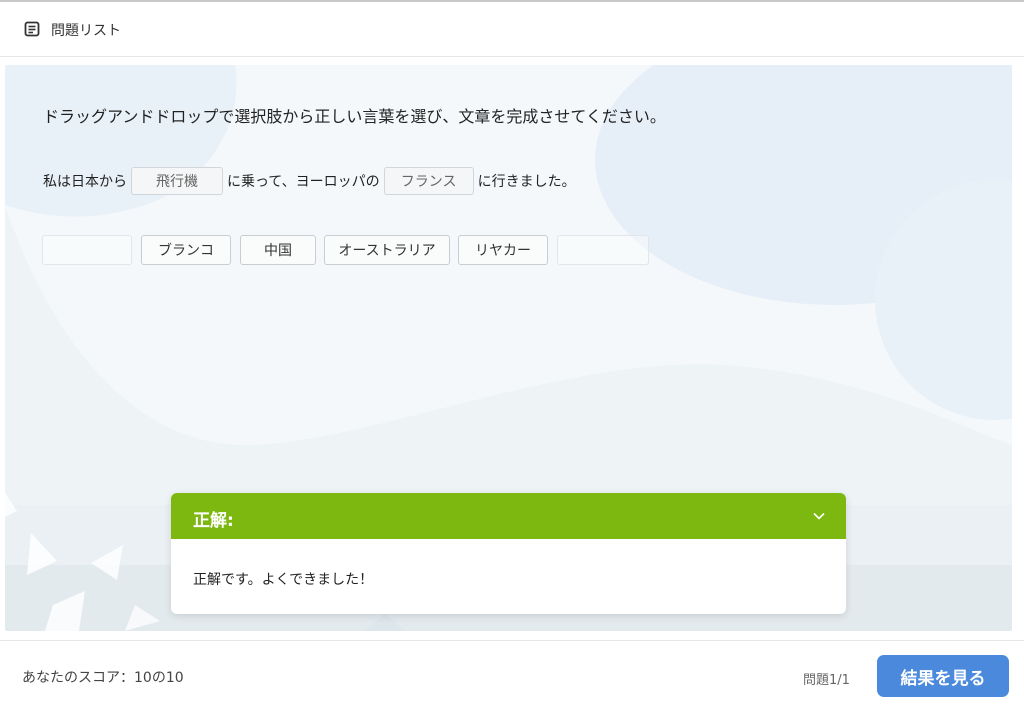 This screenshot has width=1024, height=708. Describe the element at coordinates (303, 182) in the screenshot. I see `sentence-part-2: に乗って、ヨーロッパの` at that location.